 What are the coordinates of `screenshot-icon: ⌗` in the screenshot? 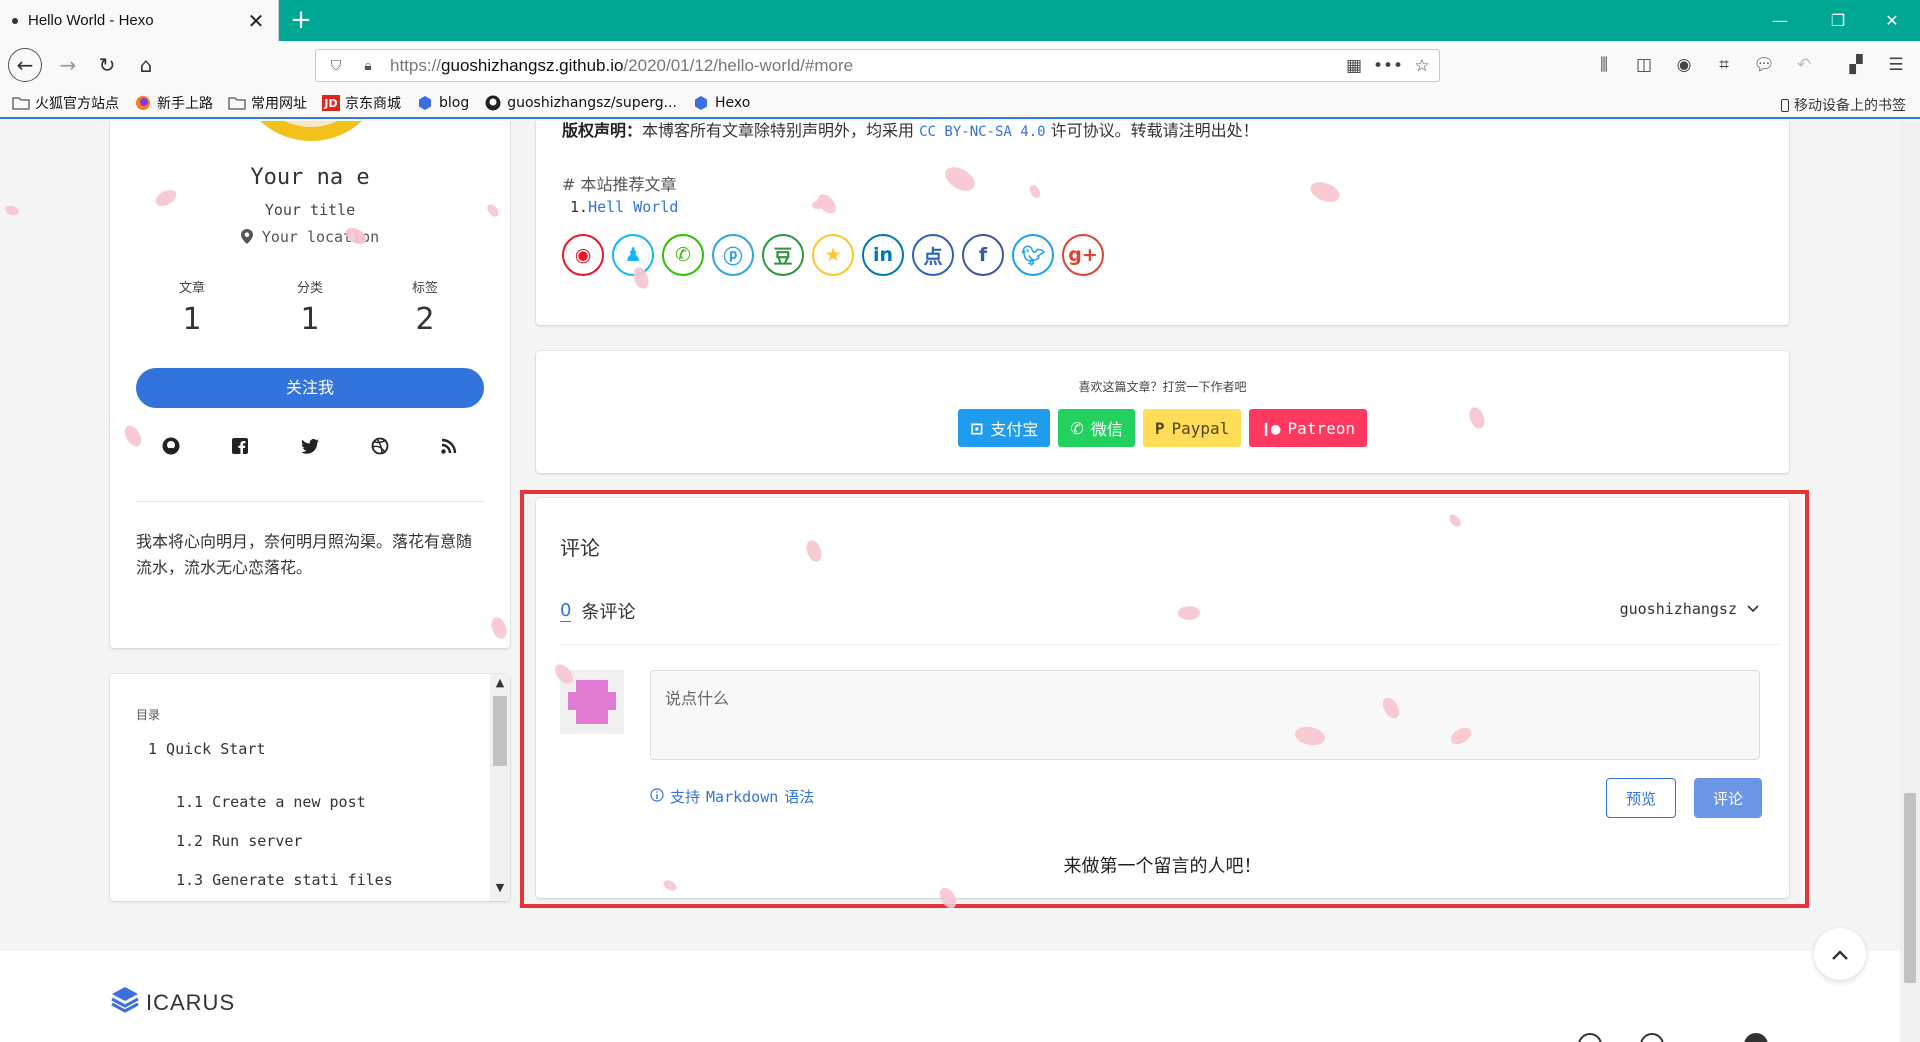 It's located at (1724, 65).